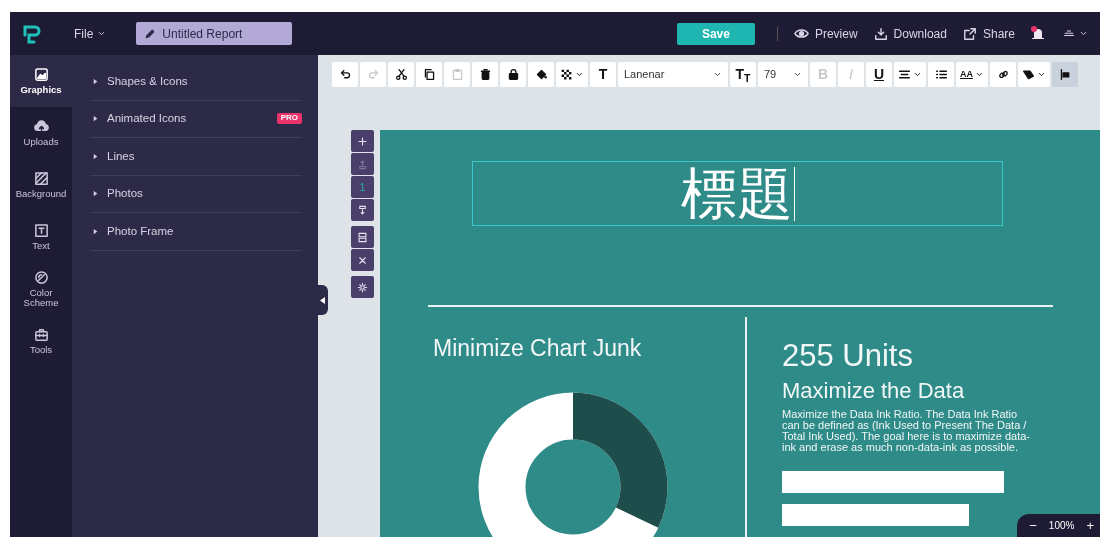 This screenshot has height=537, width=1108. Describe the element at coordinates (566, 74) in the screenshot. I see `checkerboard-icon` at that location.